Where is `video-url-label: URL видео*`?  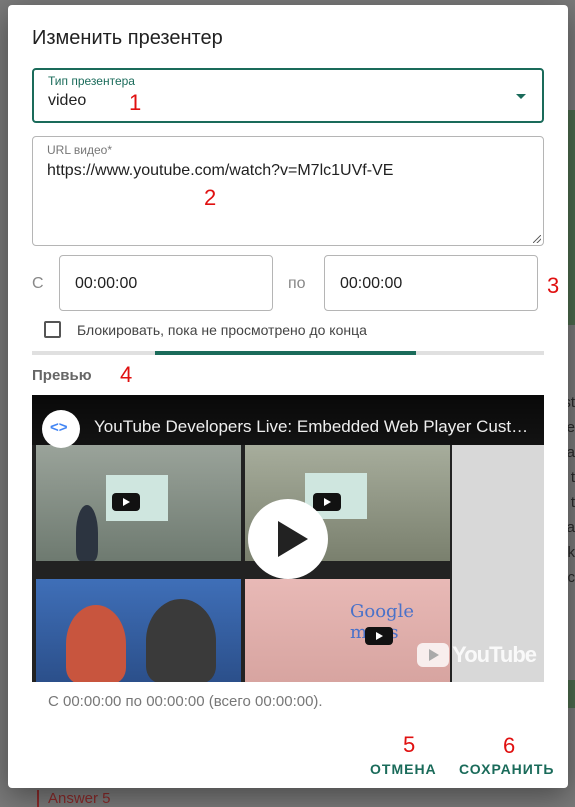
video-url-label: URL видео* is located at coordinates (79, 150).